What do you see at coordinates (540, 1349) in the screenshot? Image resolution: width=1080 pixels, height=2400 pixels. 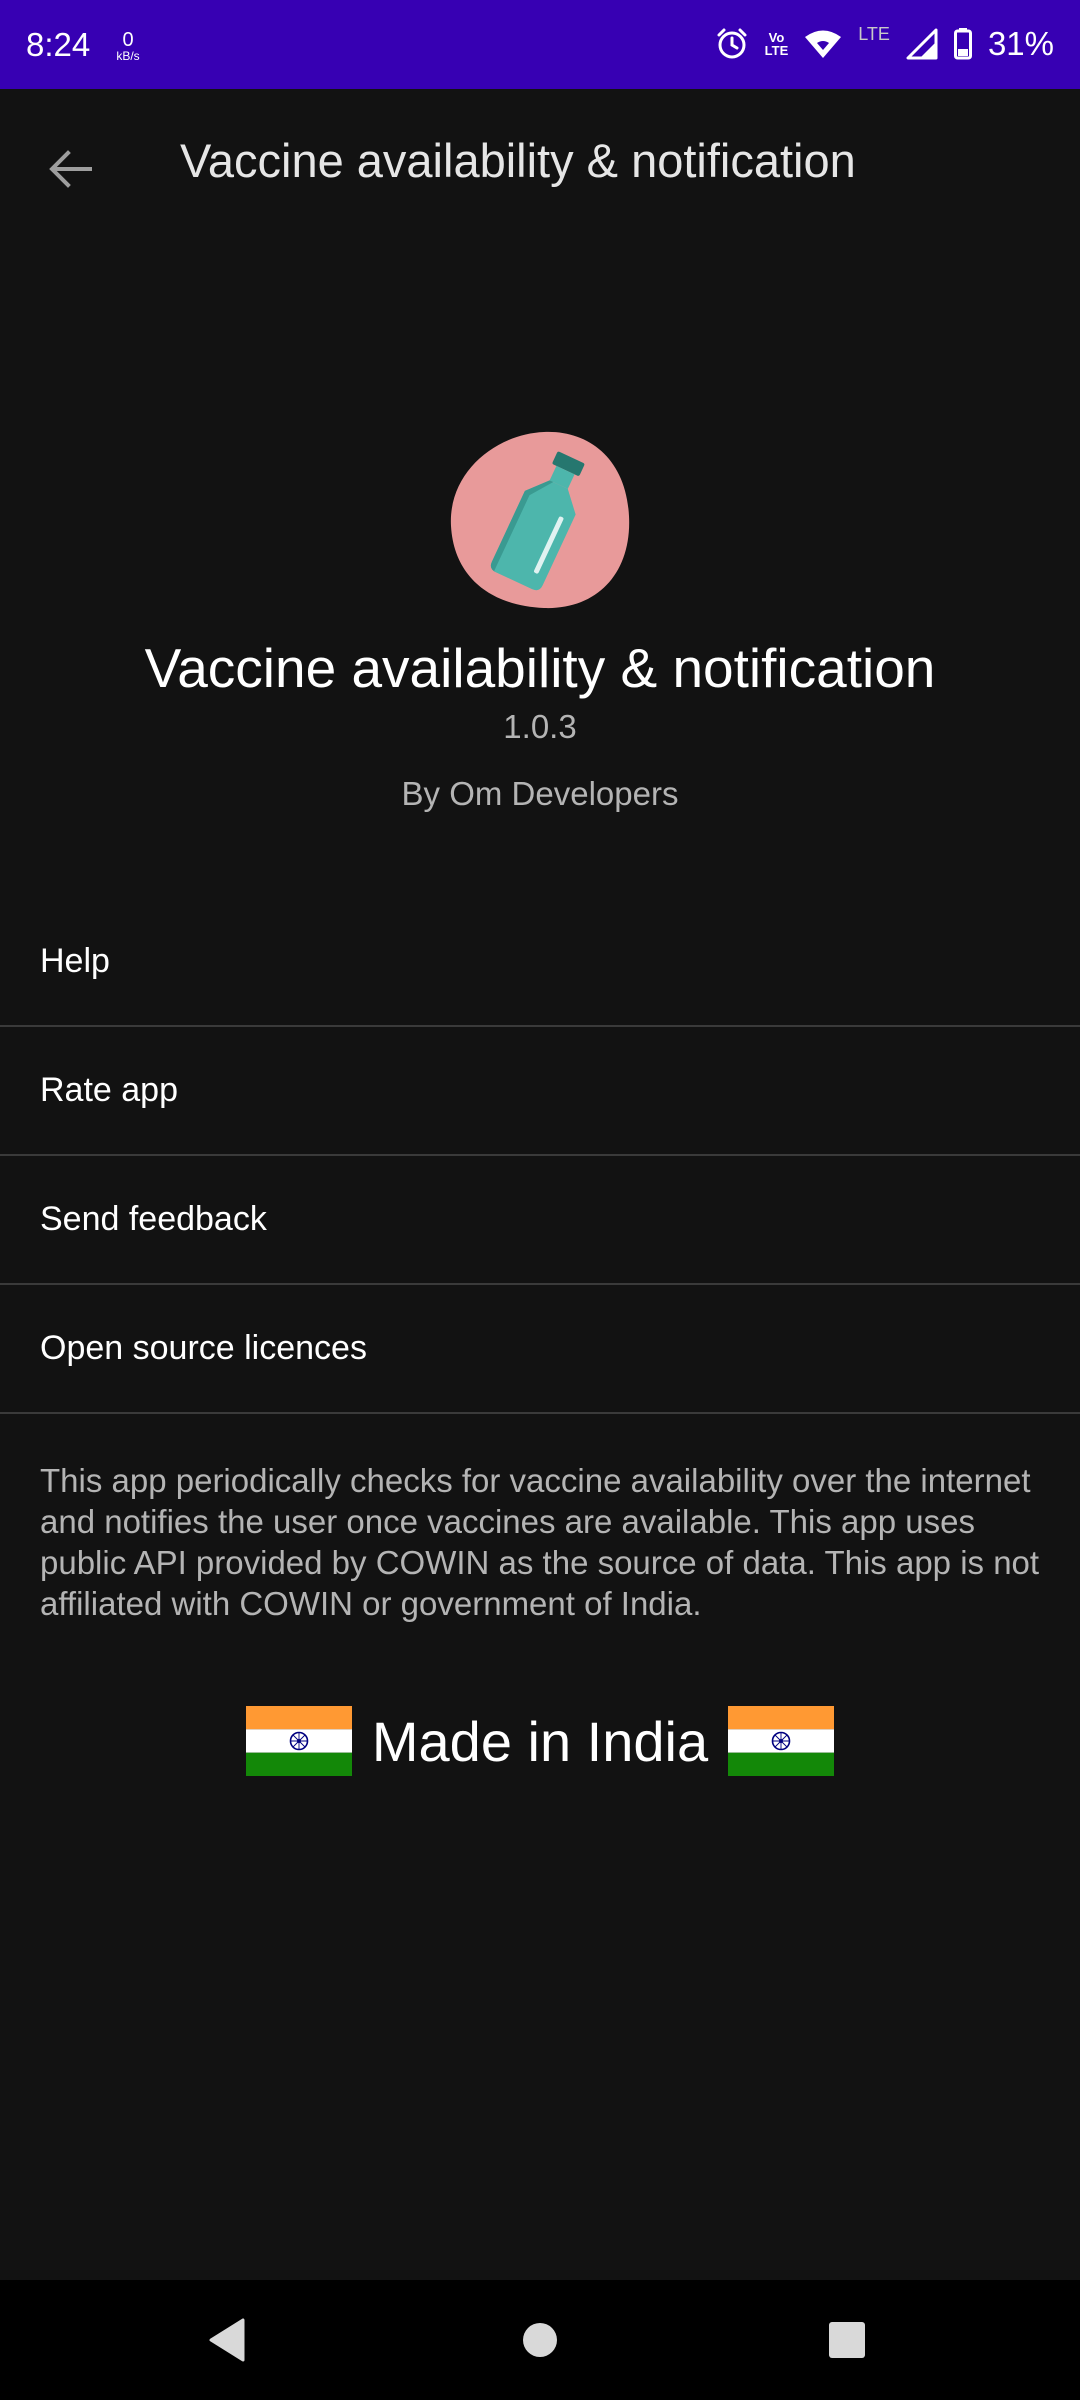 I see `menu-item-open-source-licences: Open source licences` at bounding box center [540, 1349].